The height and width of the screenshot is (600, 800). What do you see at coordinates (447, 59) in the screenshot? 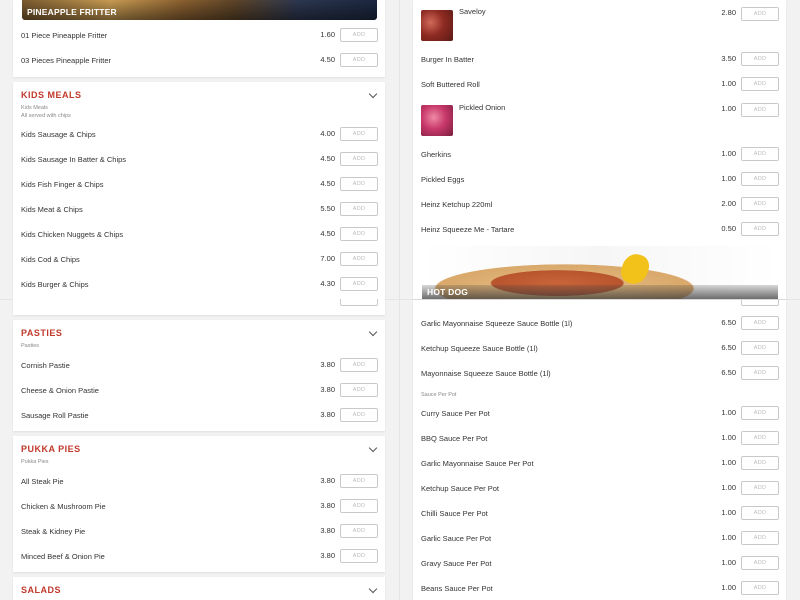
I see `item-name: Burger In Batter` at bounding box center [447, 59].